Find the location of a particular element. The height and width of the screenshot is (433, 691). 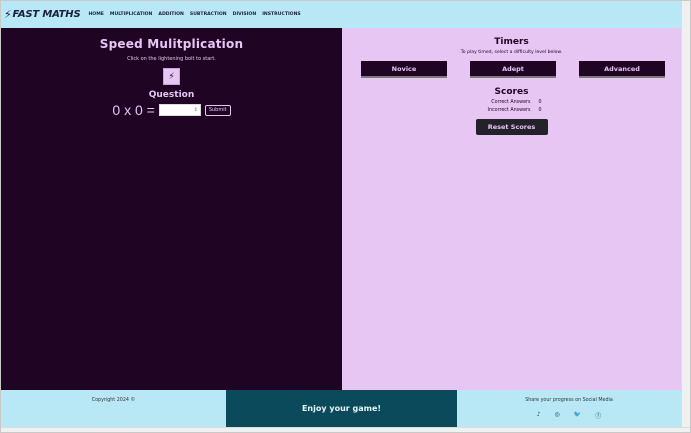

question-heading: Question is located at coordinates (171, 95).